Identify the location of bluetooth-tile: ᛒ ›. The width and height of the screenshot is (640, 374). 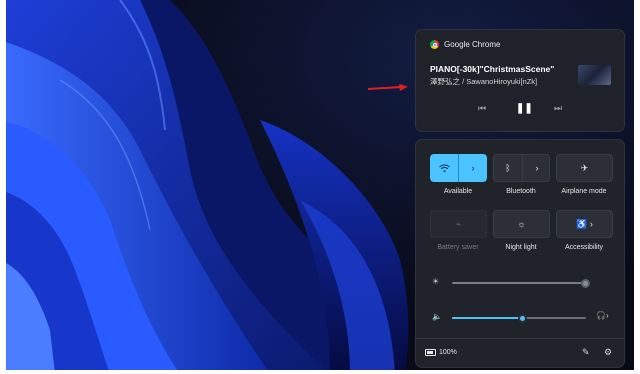
(521, 168).